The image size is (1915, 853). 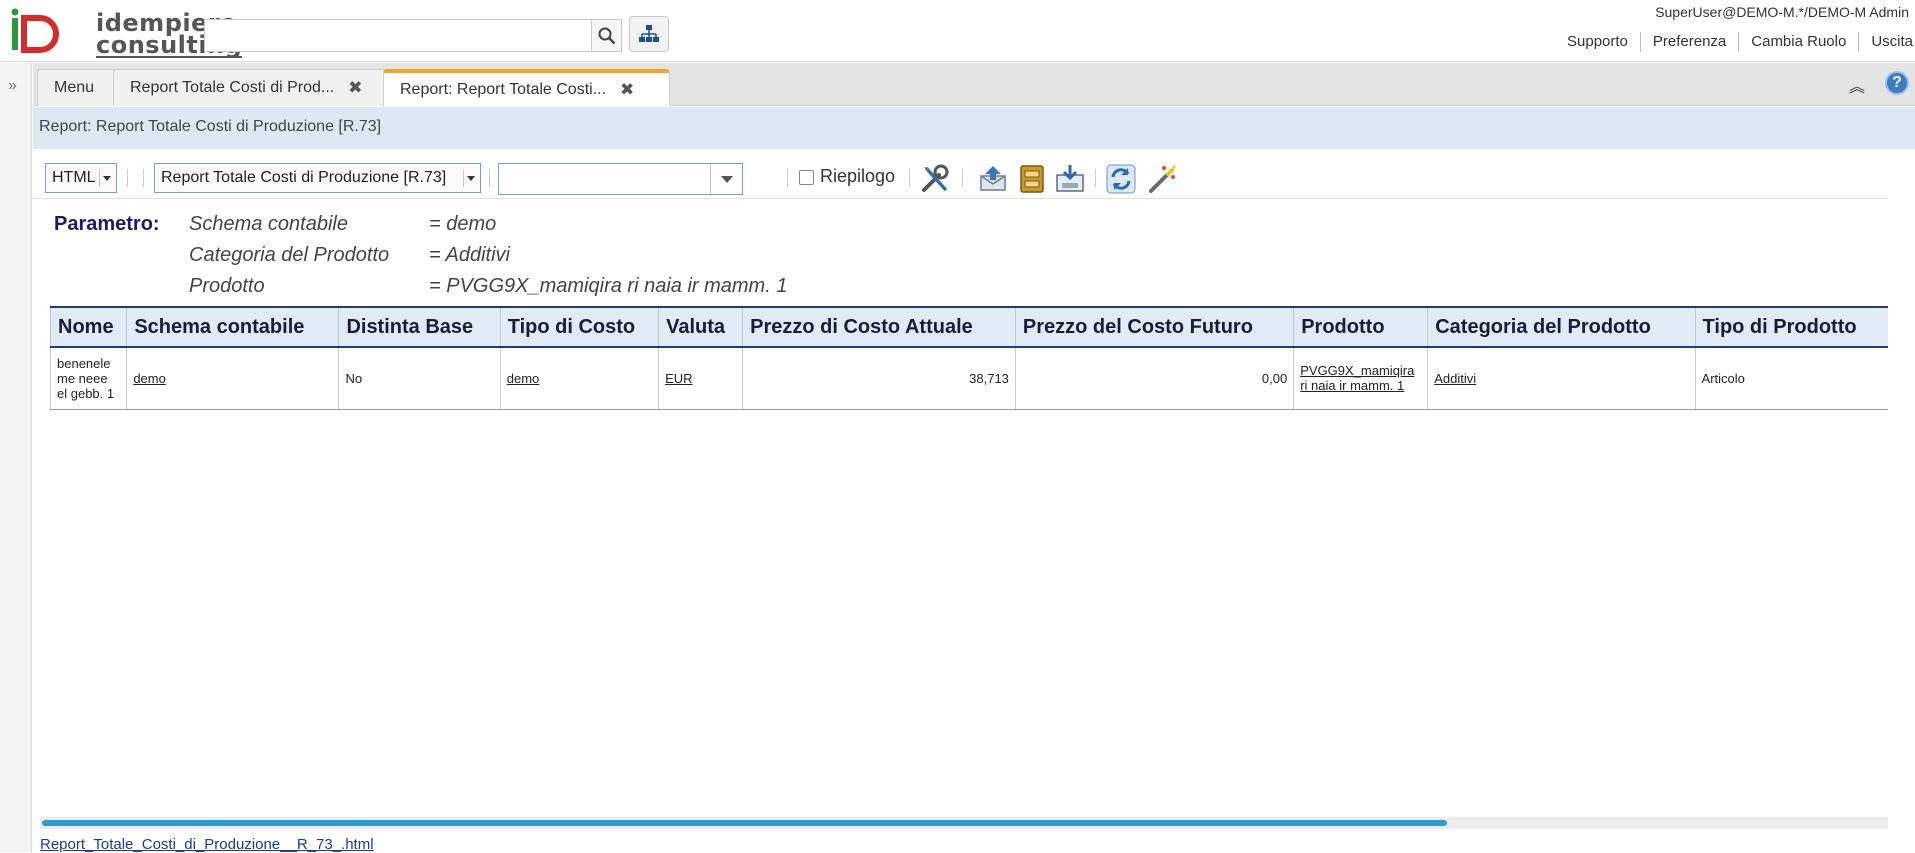 What do you see at coordinates (149, 378) in the screenshot?
I see `schema-link: demo` at bounding box center [149, 378].